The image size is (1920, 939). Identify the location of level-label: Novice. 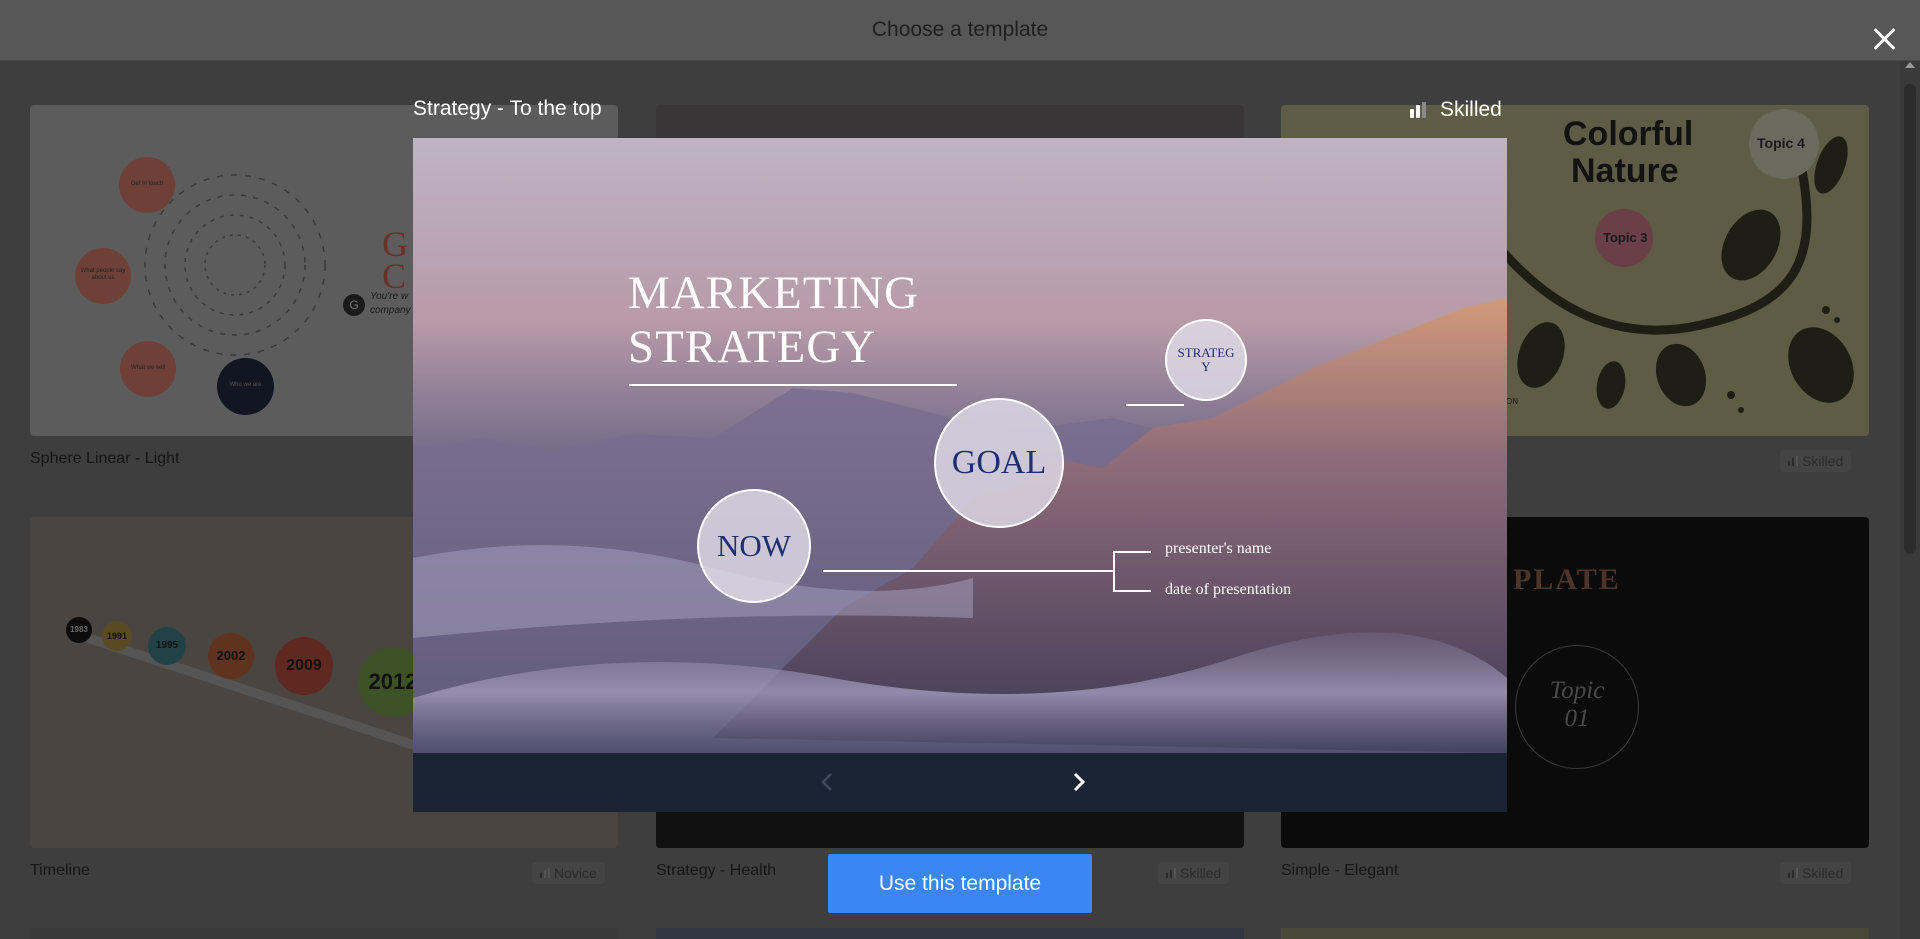
(575, 873).